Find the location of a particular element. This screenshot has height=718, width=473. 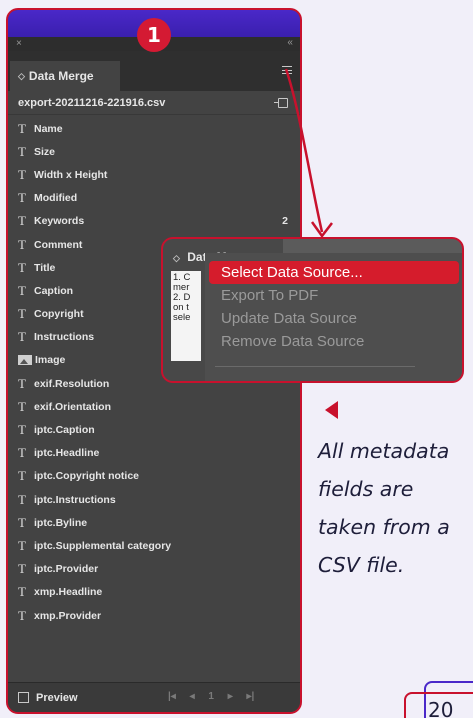

tab-data-merge: ◇ Data Merge is located at coordinates (65, 76).